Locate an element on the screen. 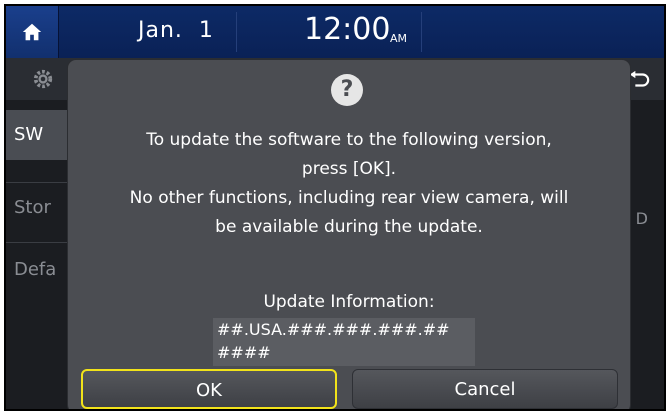  home-icon is located at coordinates (32, 32).